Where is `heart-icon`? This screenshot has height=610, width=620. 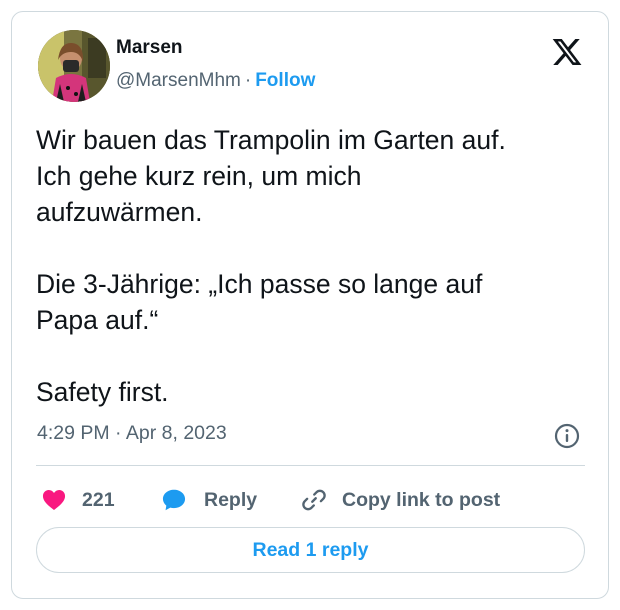
heart-icon is located at coordinates (54, 500).